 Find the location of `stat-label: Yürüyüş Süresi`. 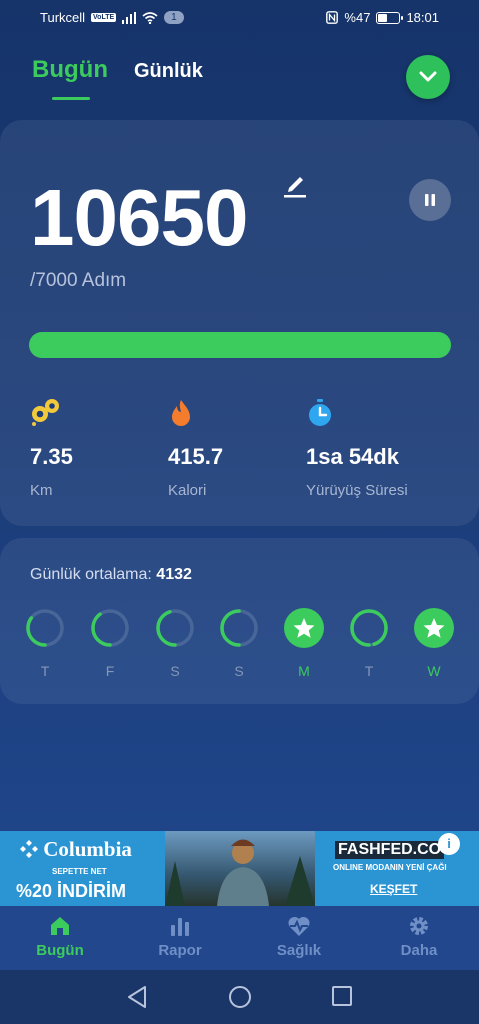

stat-label: Yürüyüş Süresi is located at coordinates (357, 490).